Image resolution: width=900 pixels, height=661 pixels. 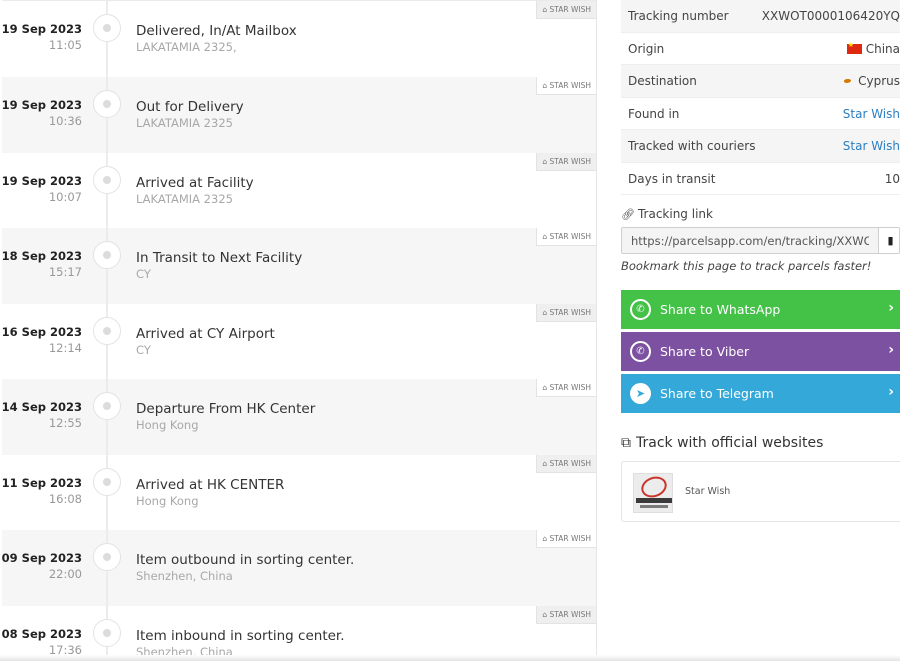 I want to click on event-time: 16:08, so click(x=65, y=498).